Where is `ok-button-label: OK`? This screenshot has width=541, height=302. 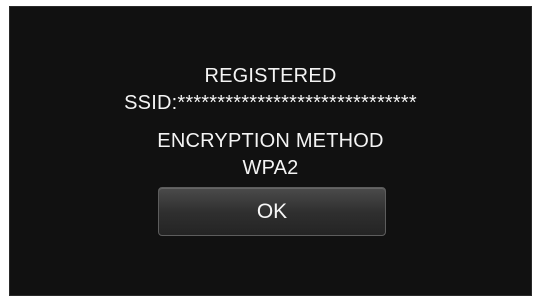
ok-button-label: OK is located at coordinates (272, 211).